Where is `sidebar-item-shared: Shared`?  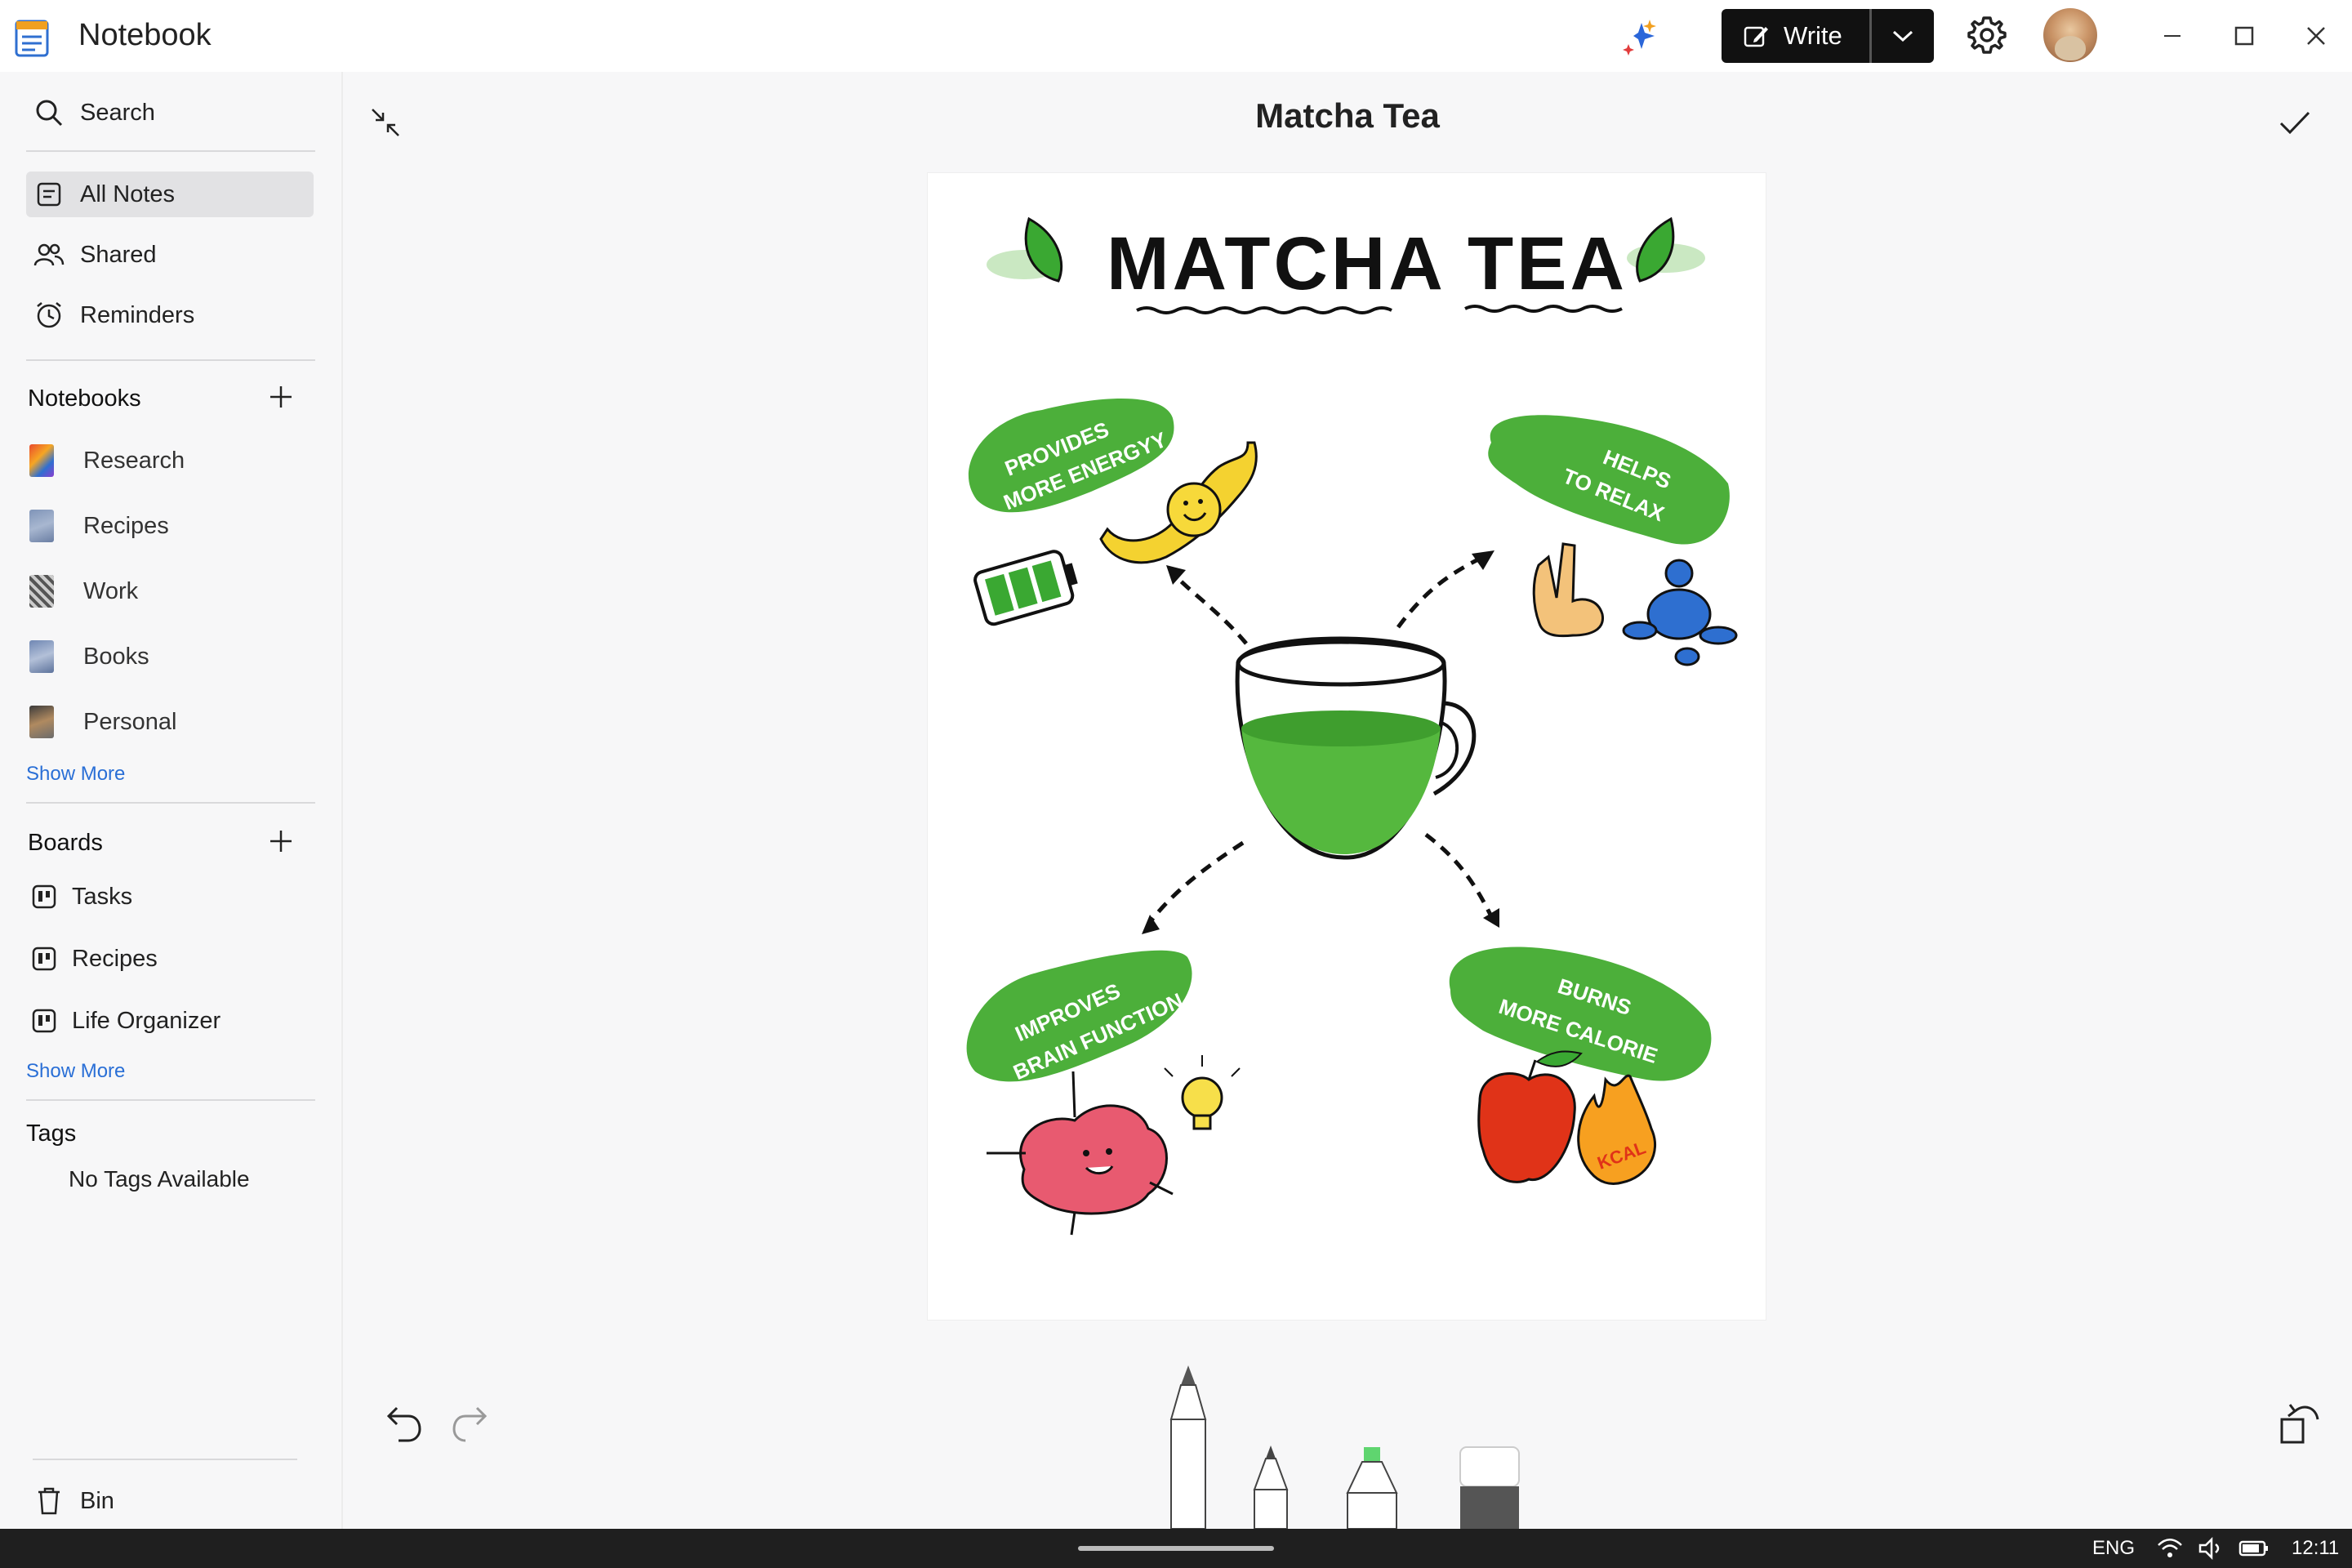 sidebar-item-shared: Shared is located at coordinates (170, 255).